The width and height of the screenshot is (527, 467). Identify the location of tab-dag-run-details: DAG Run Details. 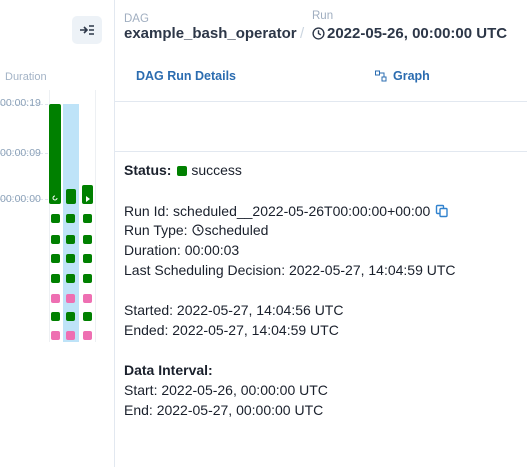
(186, 76).